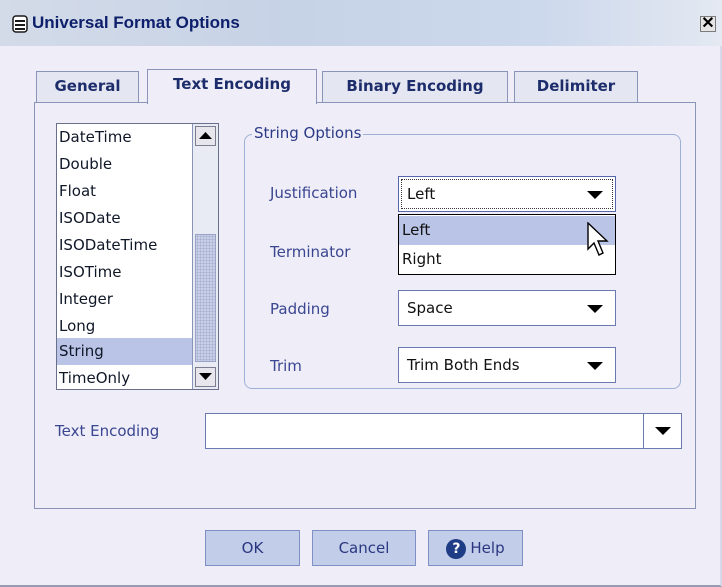  I want to click on justification-dropdown-list: Left Right, so click(507, 244).